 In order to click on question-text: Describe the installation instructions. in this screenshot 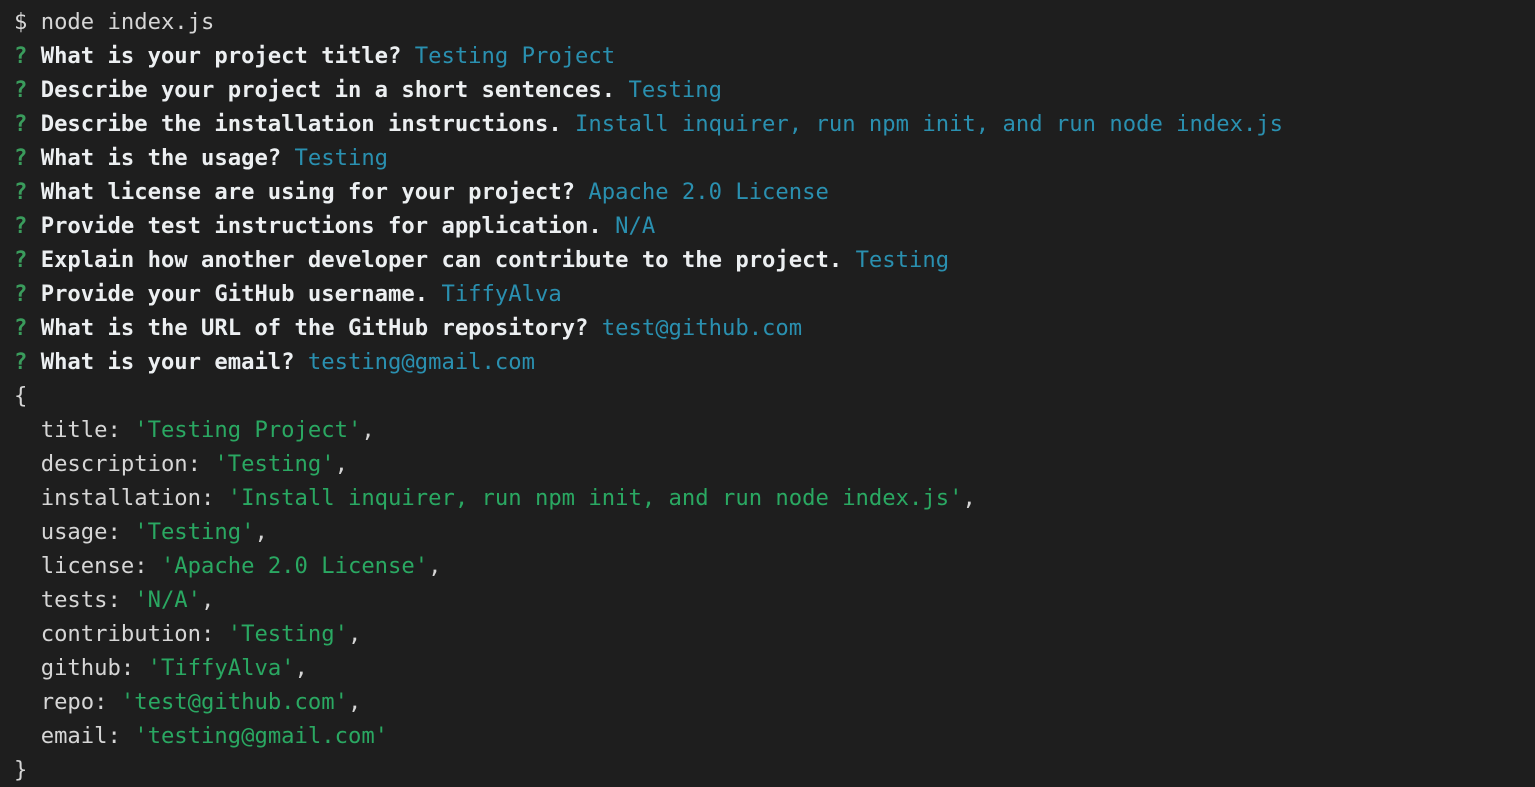, I will do `click(301, 124)`.